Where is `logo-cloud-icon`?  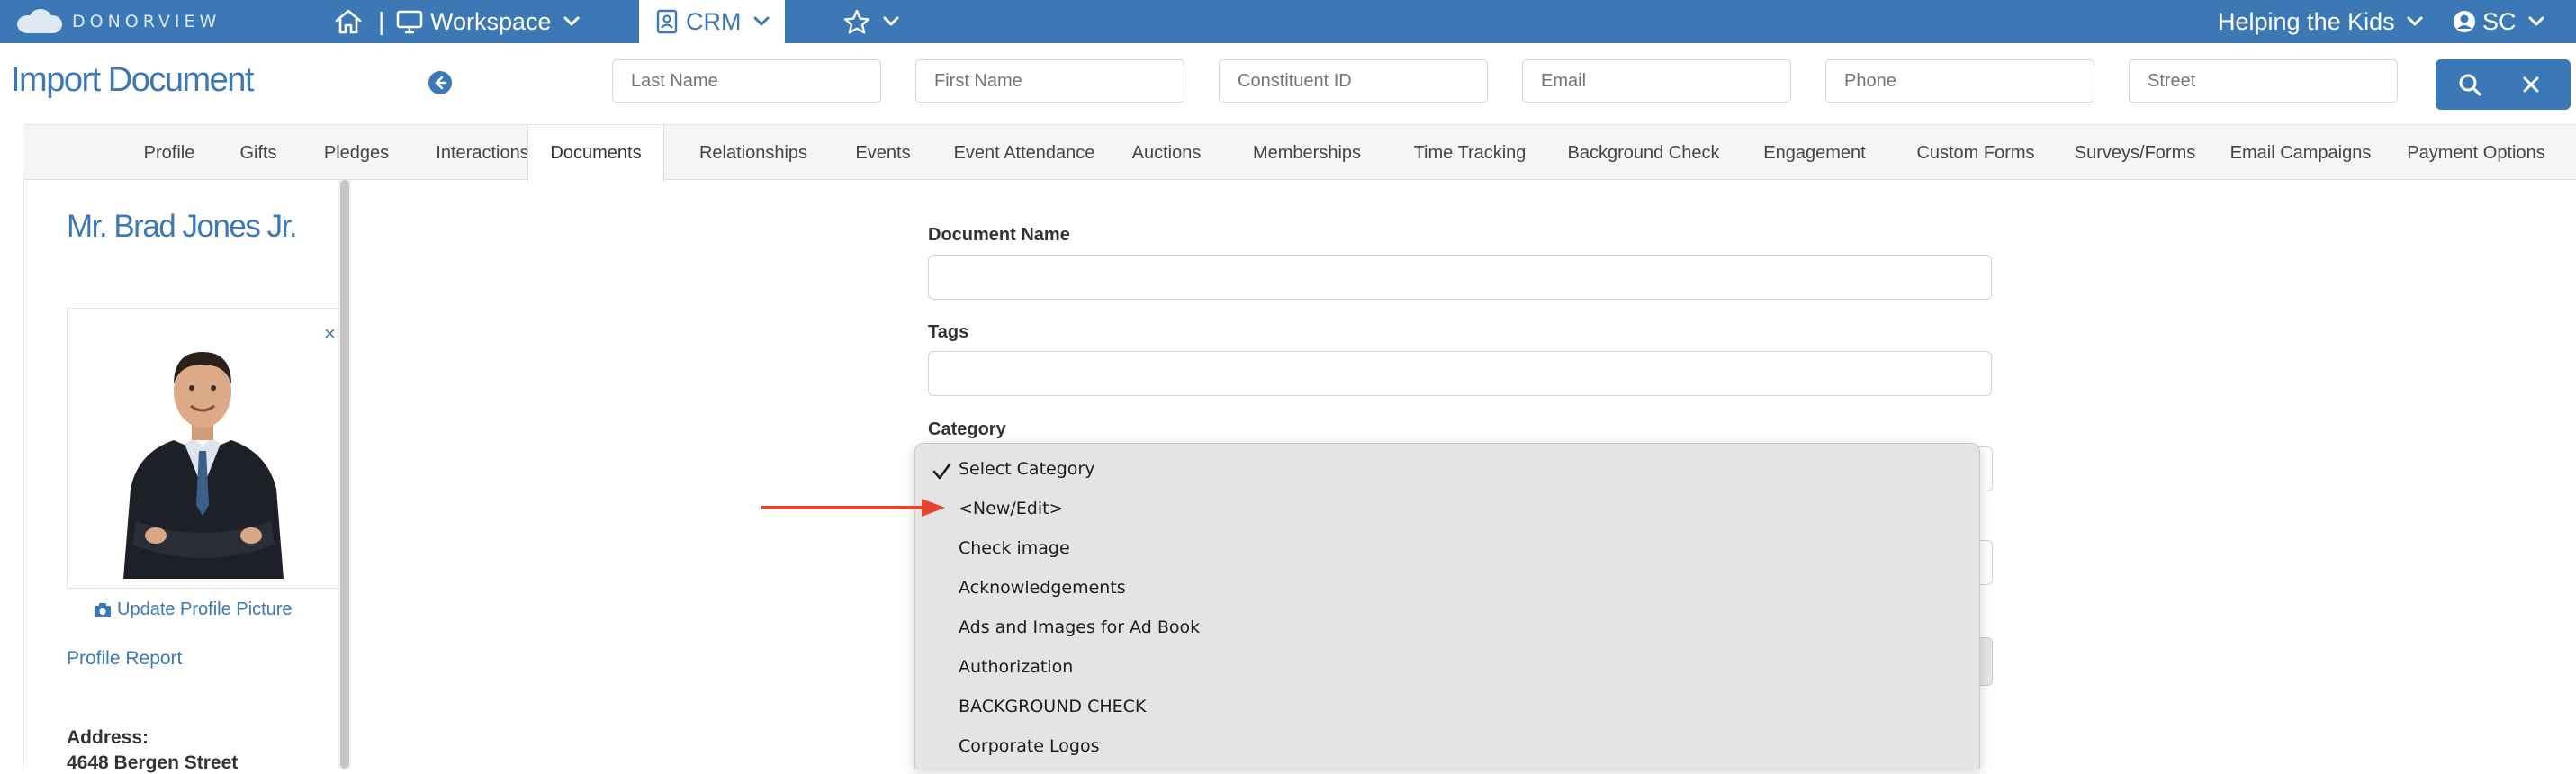
logo-cloud-icon is located at coordinates (39, 21).